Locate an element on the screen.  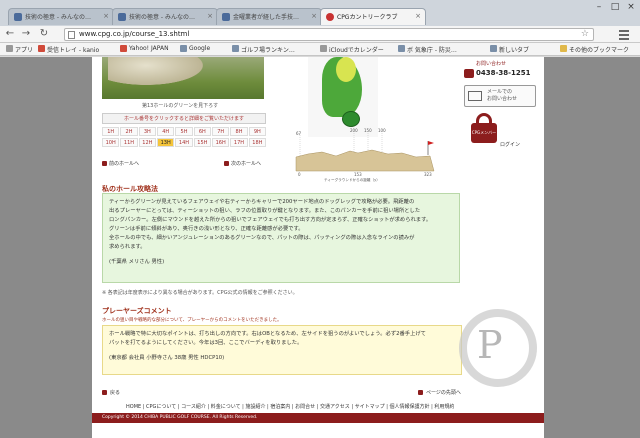
hole-link: 1H is located at coordinates (111, 131).